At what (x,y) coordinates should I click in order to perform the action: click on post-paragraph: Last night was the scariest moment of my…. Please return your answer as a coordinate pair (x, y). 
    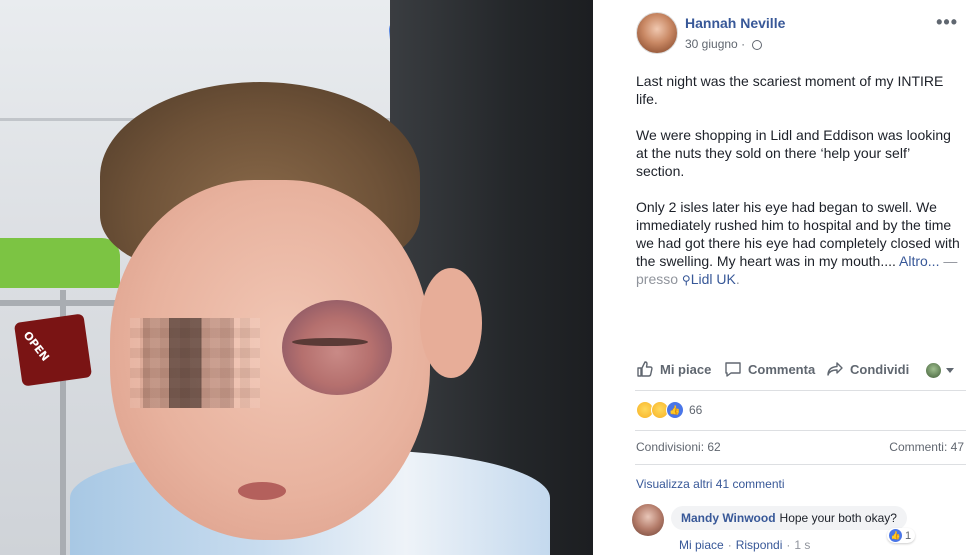
    Looking at the image, I should click on (790, 90).